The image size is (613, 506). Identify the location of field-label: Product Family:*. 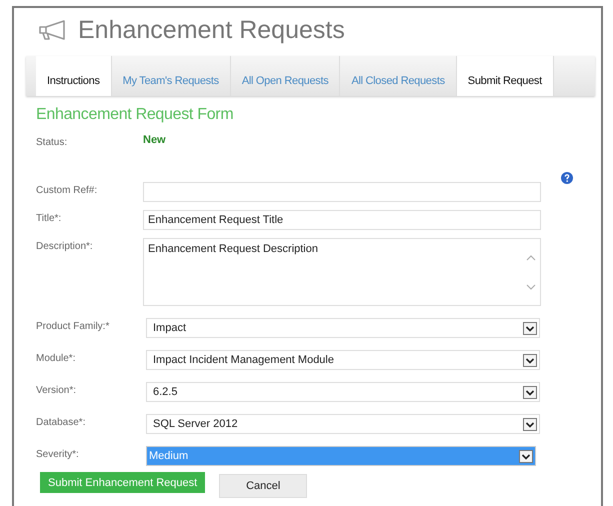
(73, 326).